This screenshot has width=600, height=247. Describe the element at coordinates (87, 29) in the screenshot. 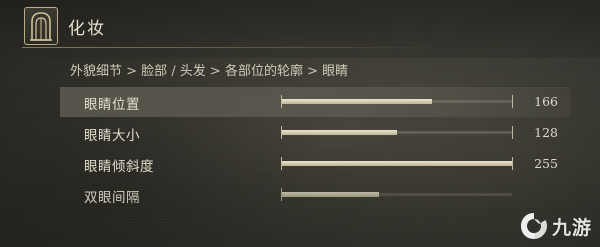

I see `page-title: 化妆` at that location.